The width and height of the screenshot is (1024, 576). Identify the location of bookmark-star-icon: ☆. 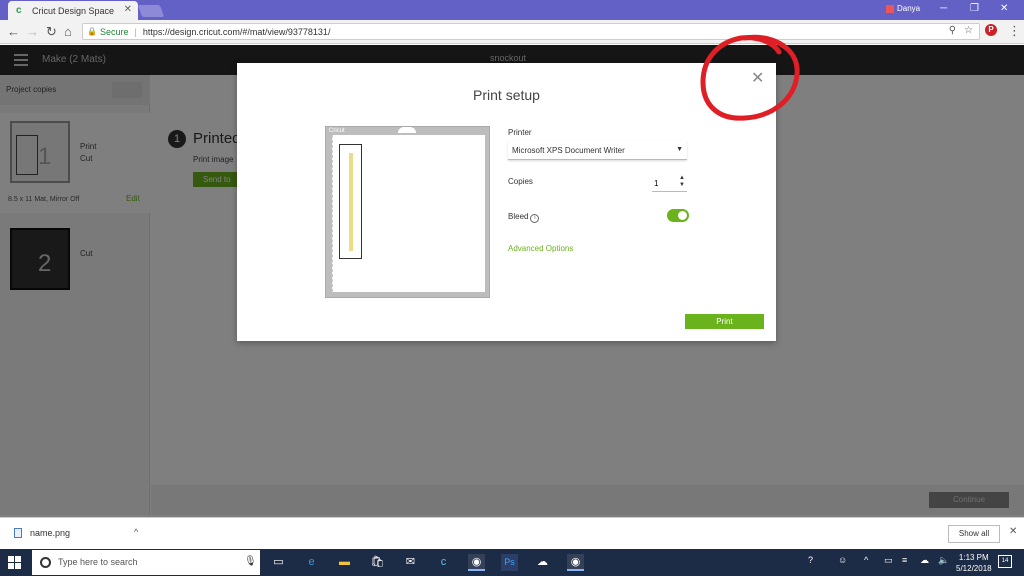
(968, 30).